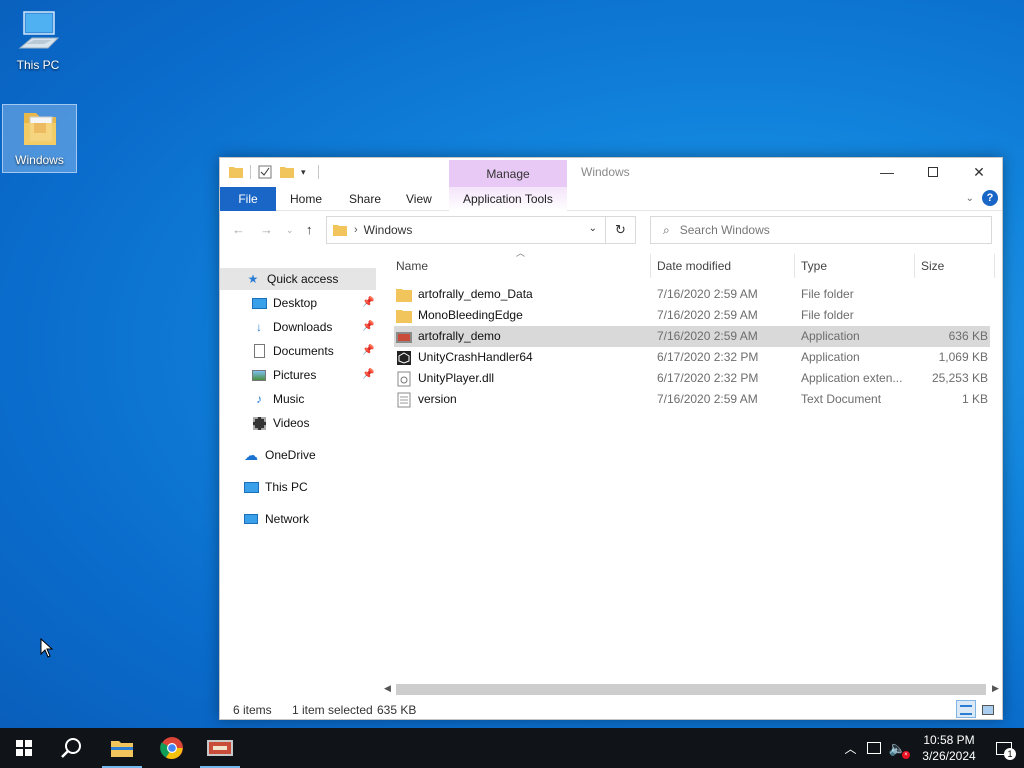 The height and width of the screenshot is (768, 1024). What do you see at coordinates (298, 279) in the screenshot?
I see `nav-quick-access: ★ Quick access` at bounding box center [298, 279].